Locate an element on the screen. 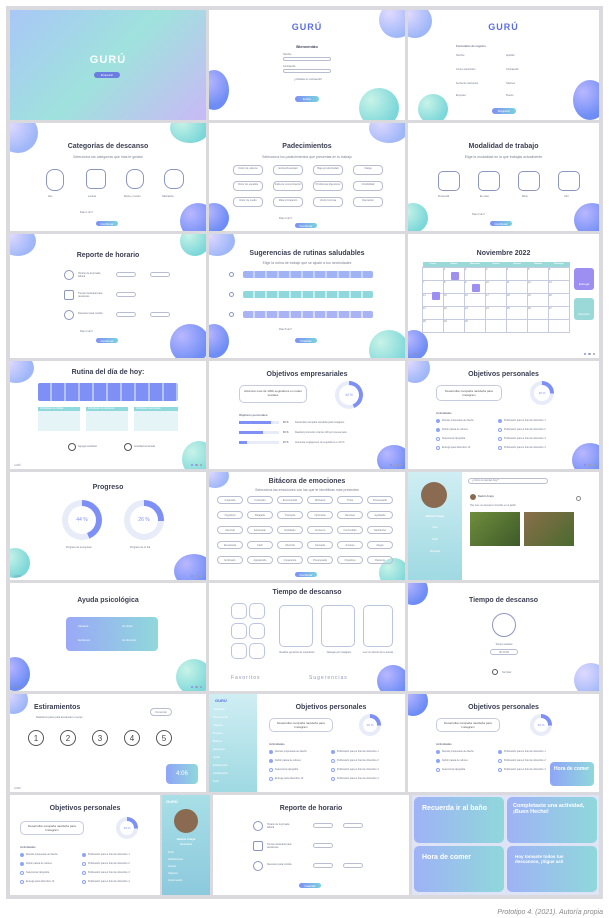  stop-icon is located at coordinates (495, 672).